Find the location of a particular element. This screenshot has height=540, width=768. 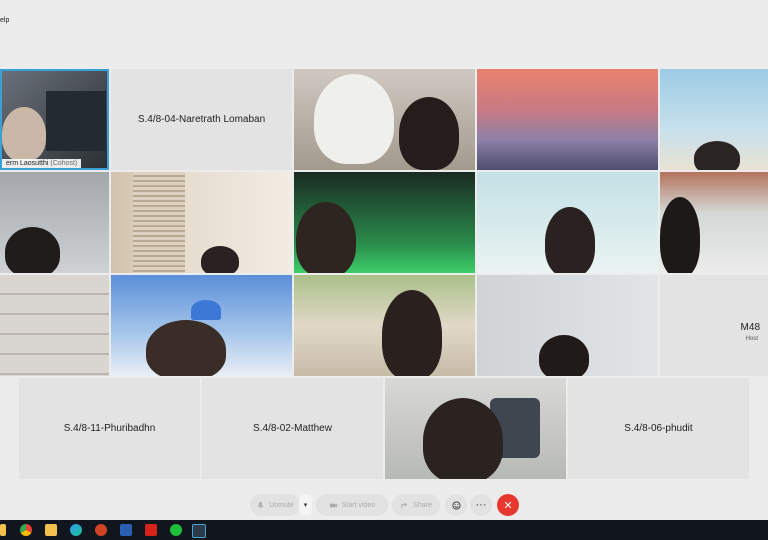

participant-name-label: S.4/8-06-phudit is located at coordinates (658, 428).